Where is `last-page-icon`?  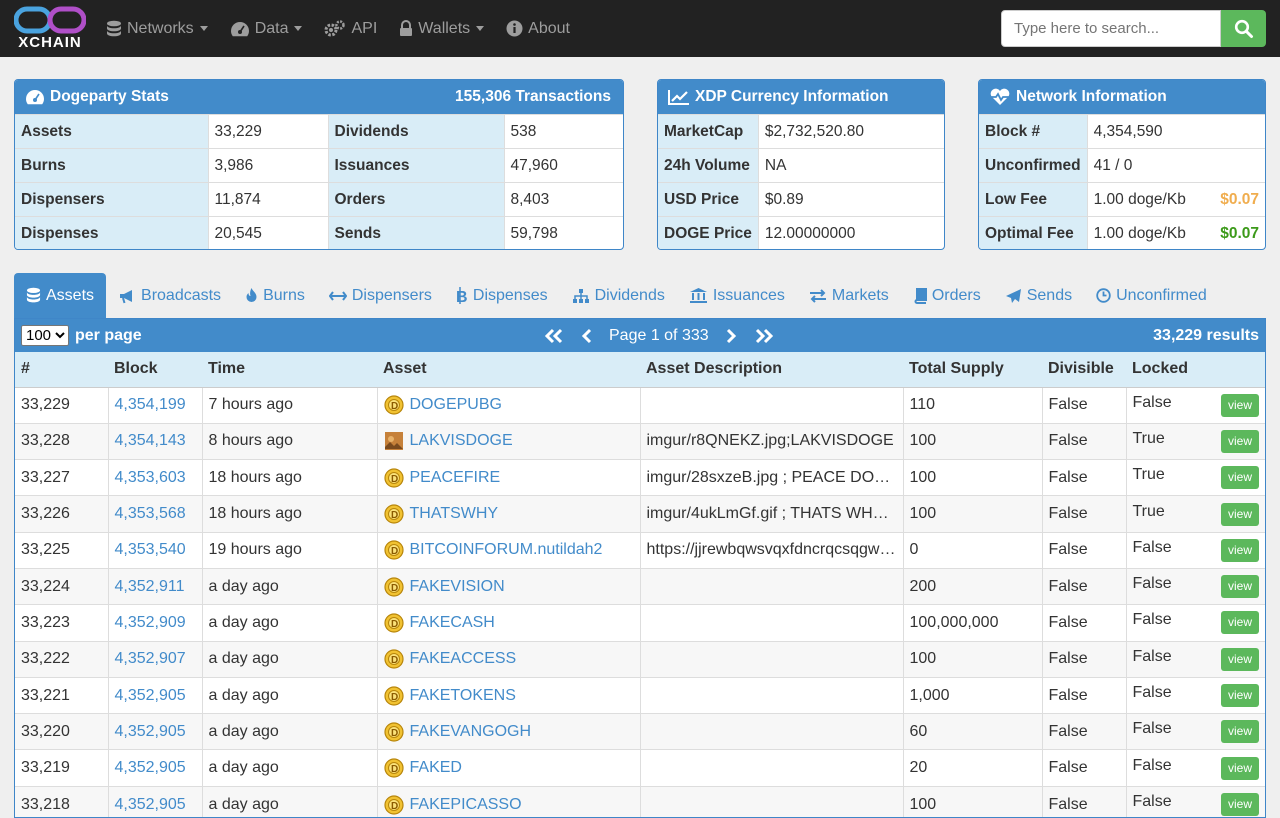 last-page-icon is located at coordinates (764, 336).